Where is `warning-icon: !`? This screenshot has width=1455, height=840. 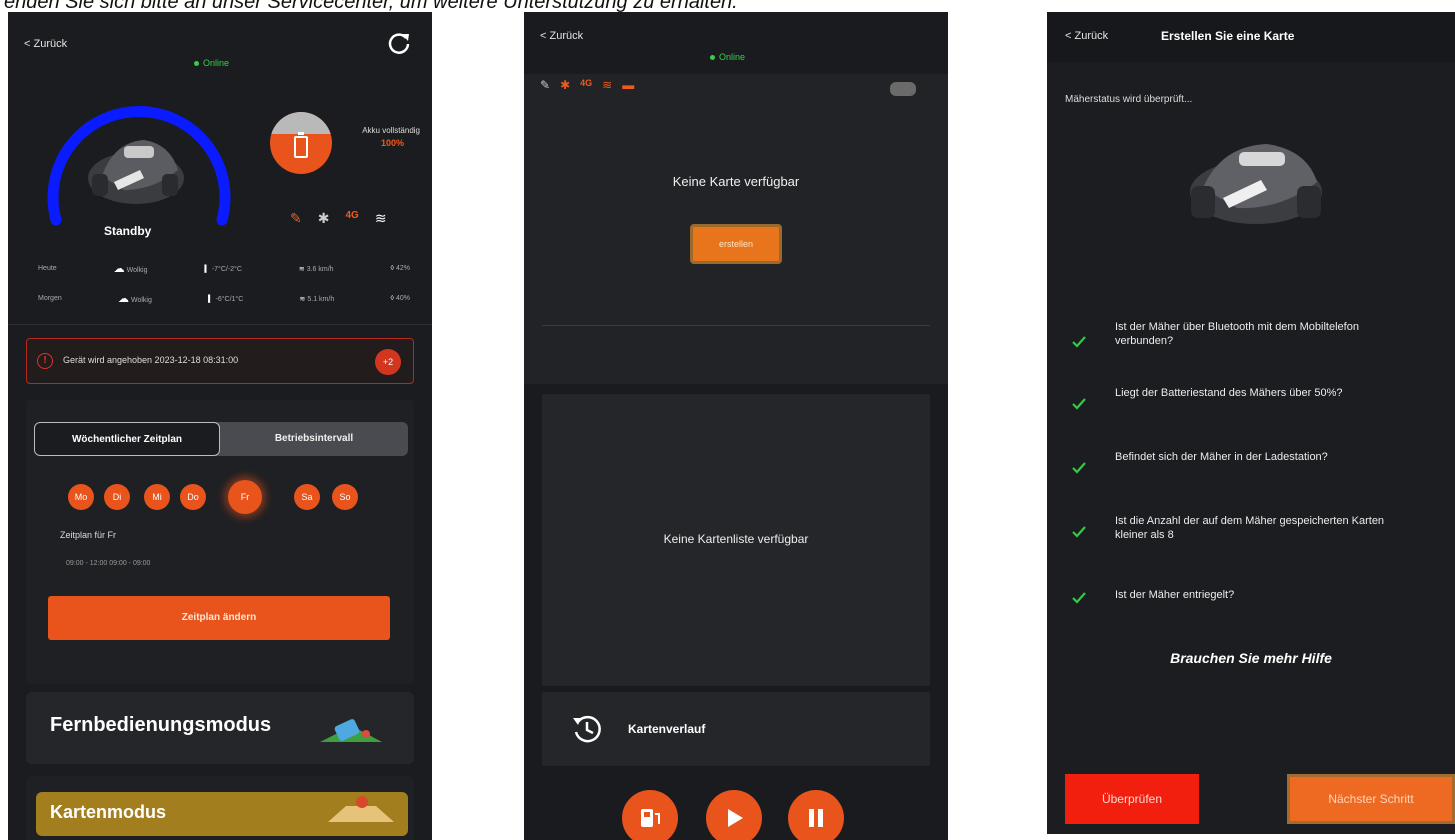 warning-icon: ! is located at coordinates (45, 361).